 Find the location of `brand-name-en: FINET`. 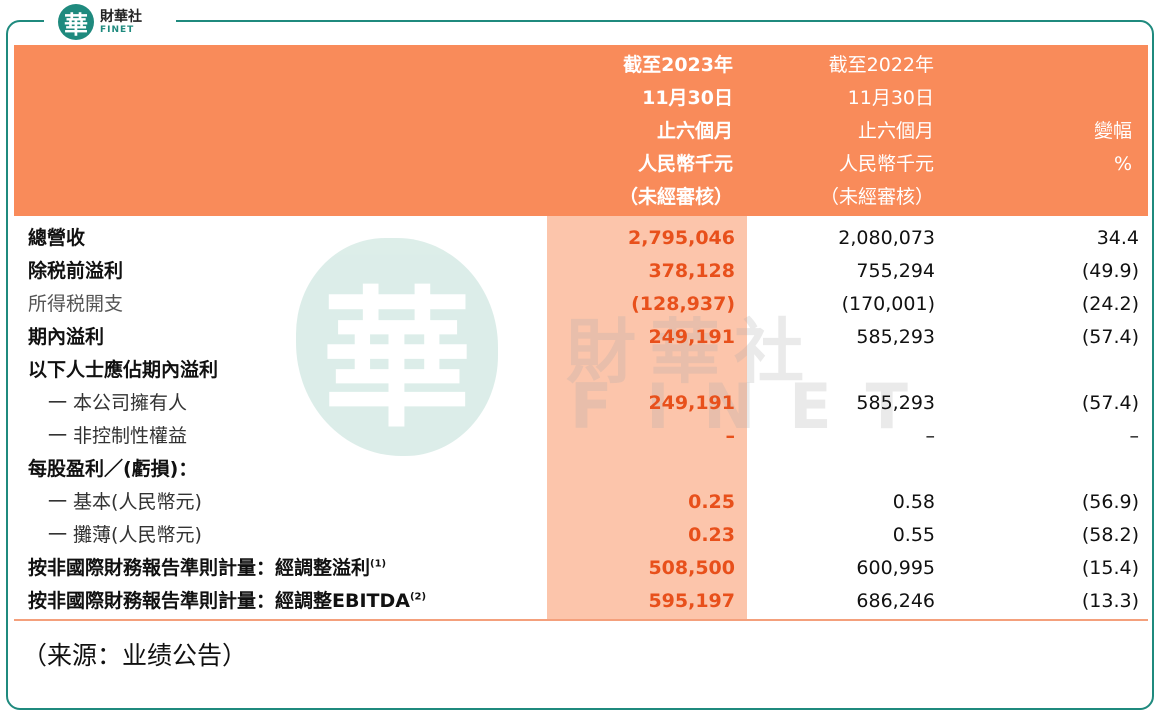

brand-name-en: FINET is located at coordinates (117, 29).